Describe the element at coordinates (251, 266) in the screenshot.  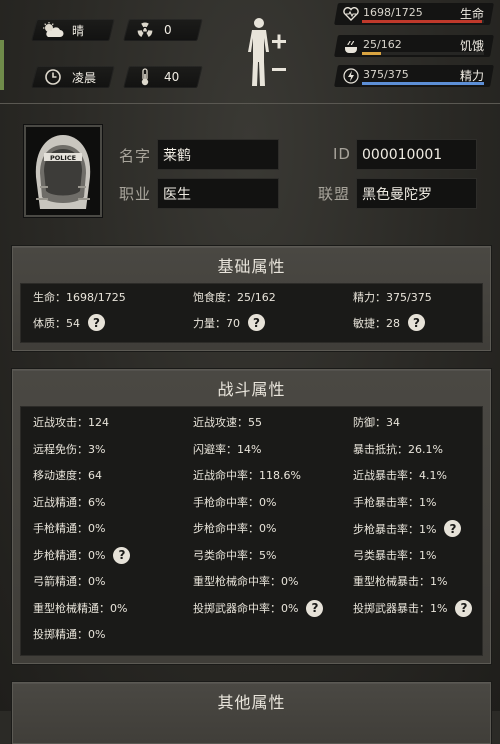
I see `basic-attributes-title: 基础属性` at that location.